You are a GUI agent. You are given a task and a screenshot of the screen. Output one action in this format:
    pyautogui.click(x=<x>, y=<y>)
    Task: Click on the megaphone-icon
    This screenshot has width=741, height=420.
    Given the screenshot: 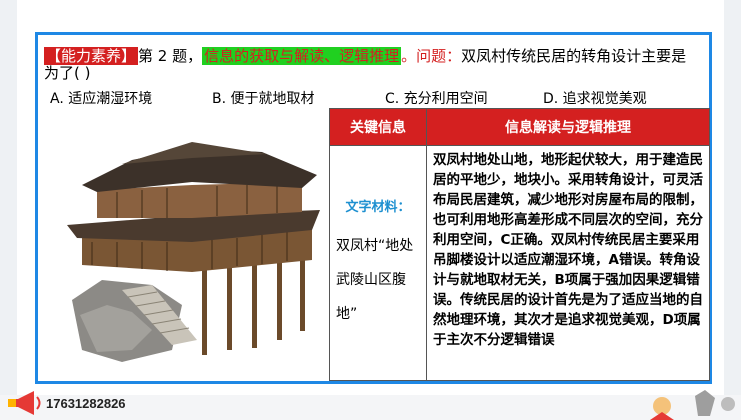 What is the action you would take?
    pyautogui.click(x=24, y=403)
    